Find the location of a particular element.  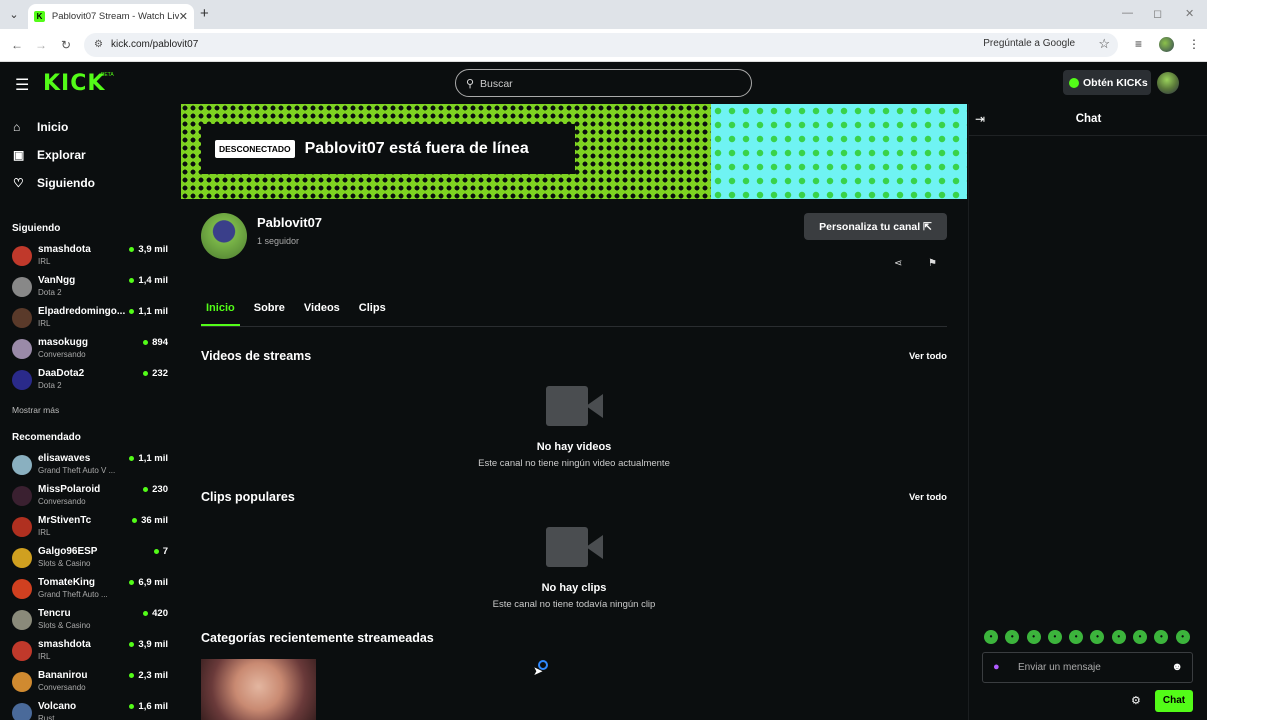

url-text: kick.com/pablovit07 is located at coordinates (154, 44).